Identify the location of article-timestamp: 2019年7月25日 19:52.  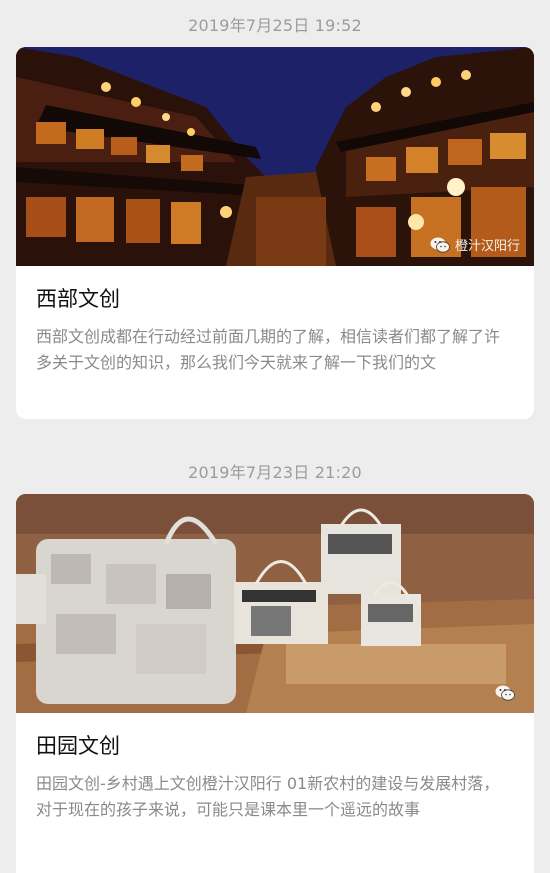
(275, 25).